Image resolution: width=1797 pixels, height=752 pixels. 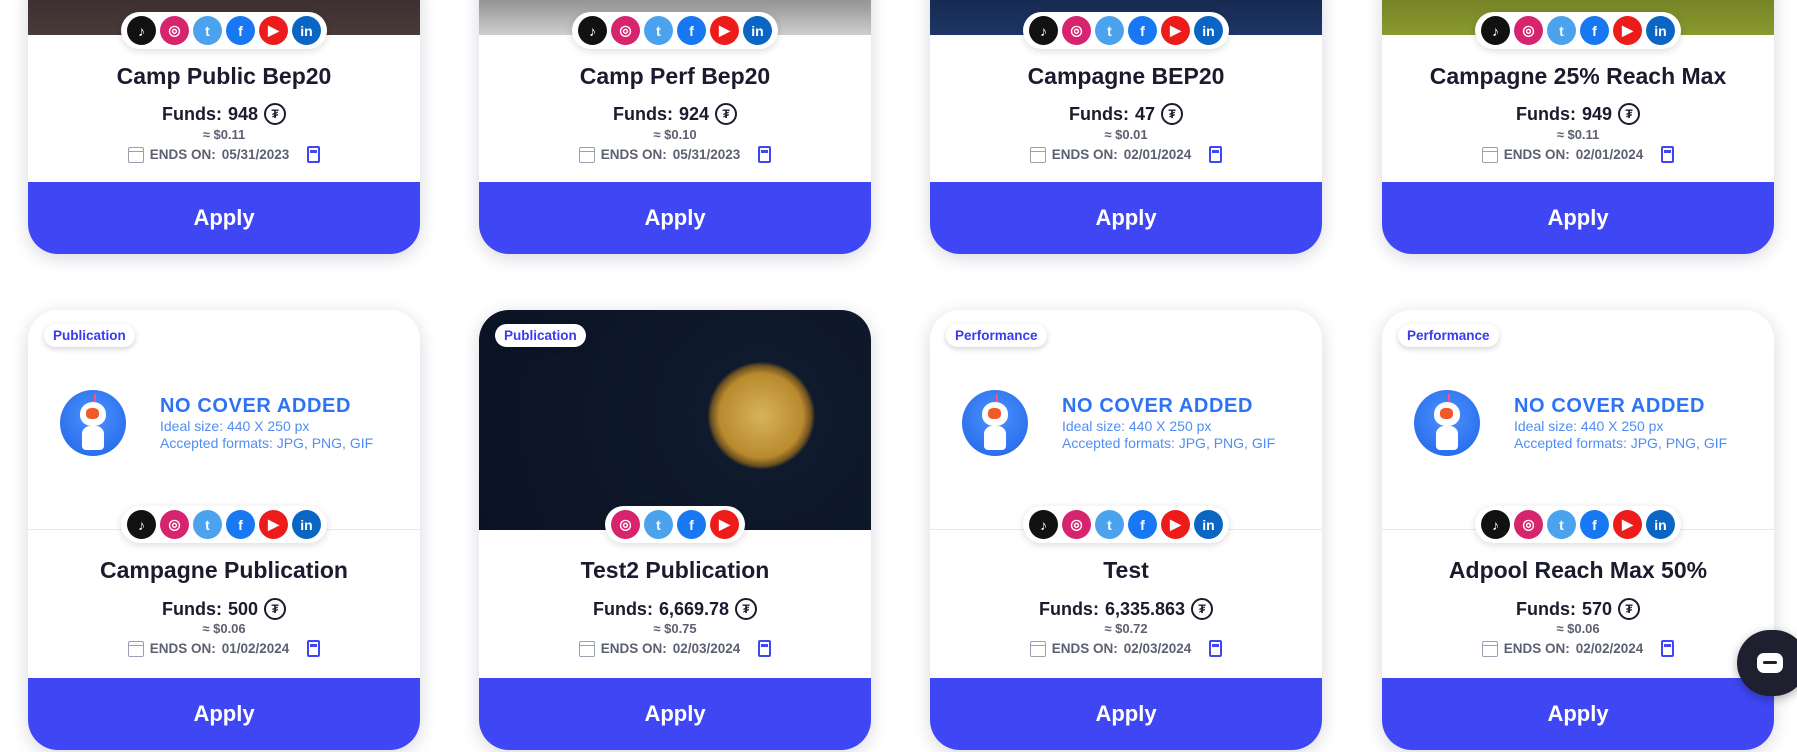 I want to click on funds: Funds: 500 ₮, so click(x=224, y=609).